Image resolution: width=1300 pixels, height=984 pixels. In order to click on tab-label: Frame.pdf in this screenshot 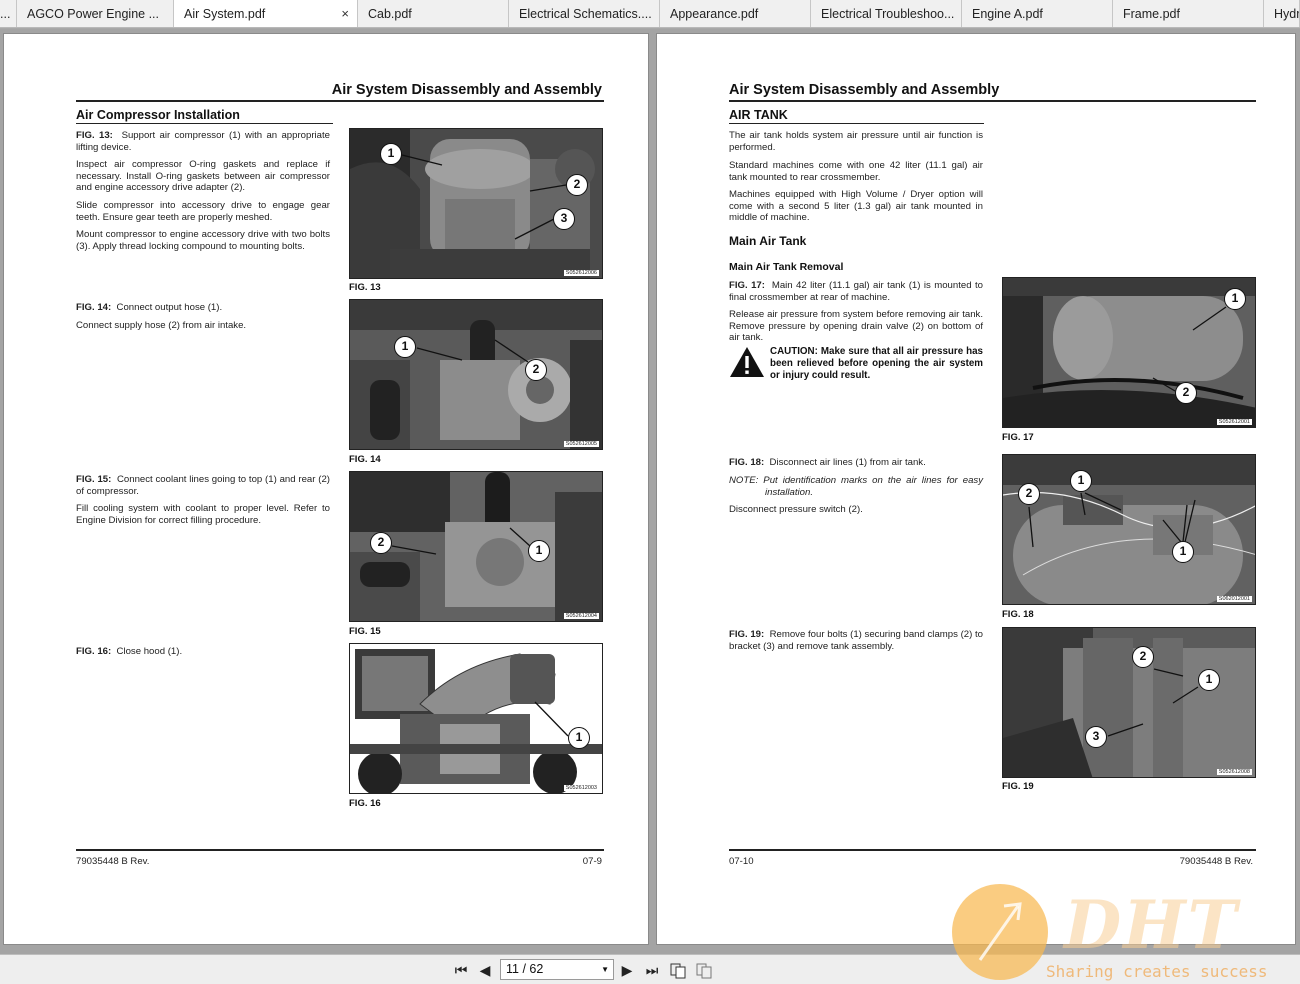, I will do `click(1151, 14)`.